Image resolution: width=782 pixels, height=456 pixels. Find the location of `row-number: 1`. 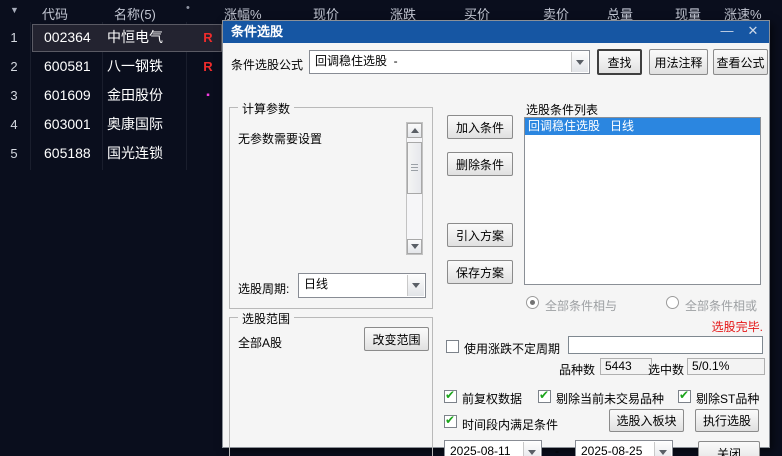

row-number: 1 is located at coordinates (14, 37).